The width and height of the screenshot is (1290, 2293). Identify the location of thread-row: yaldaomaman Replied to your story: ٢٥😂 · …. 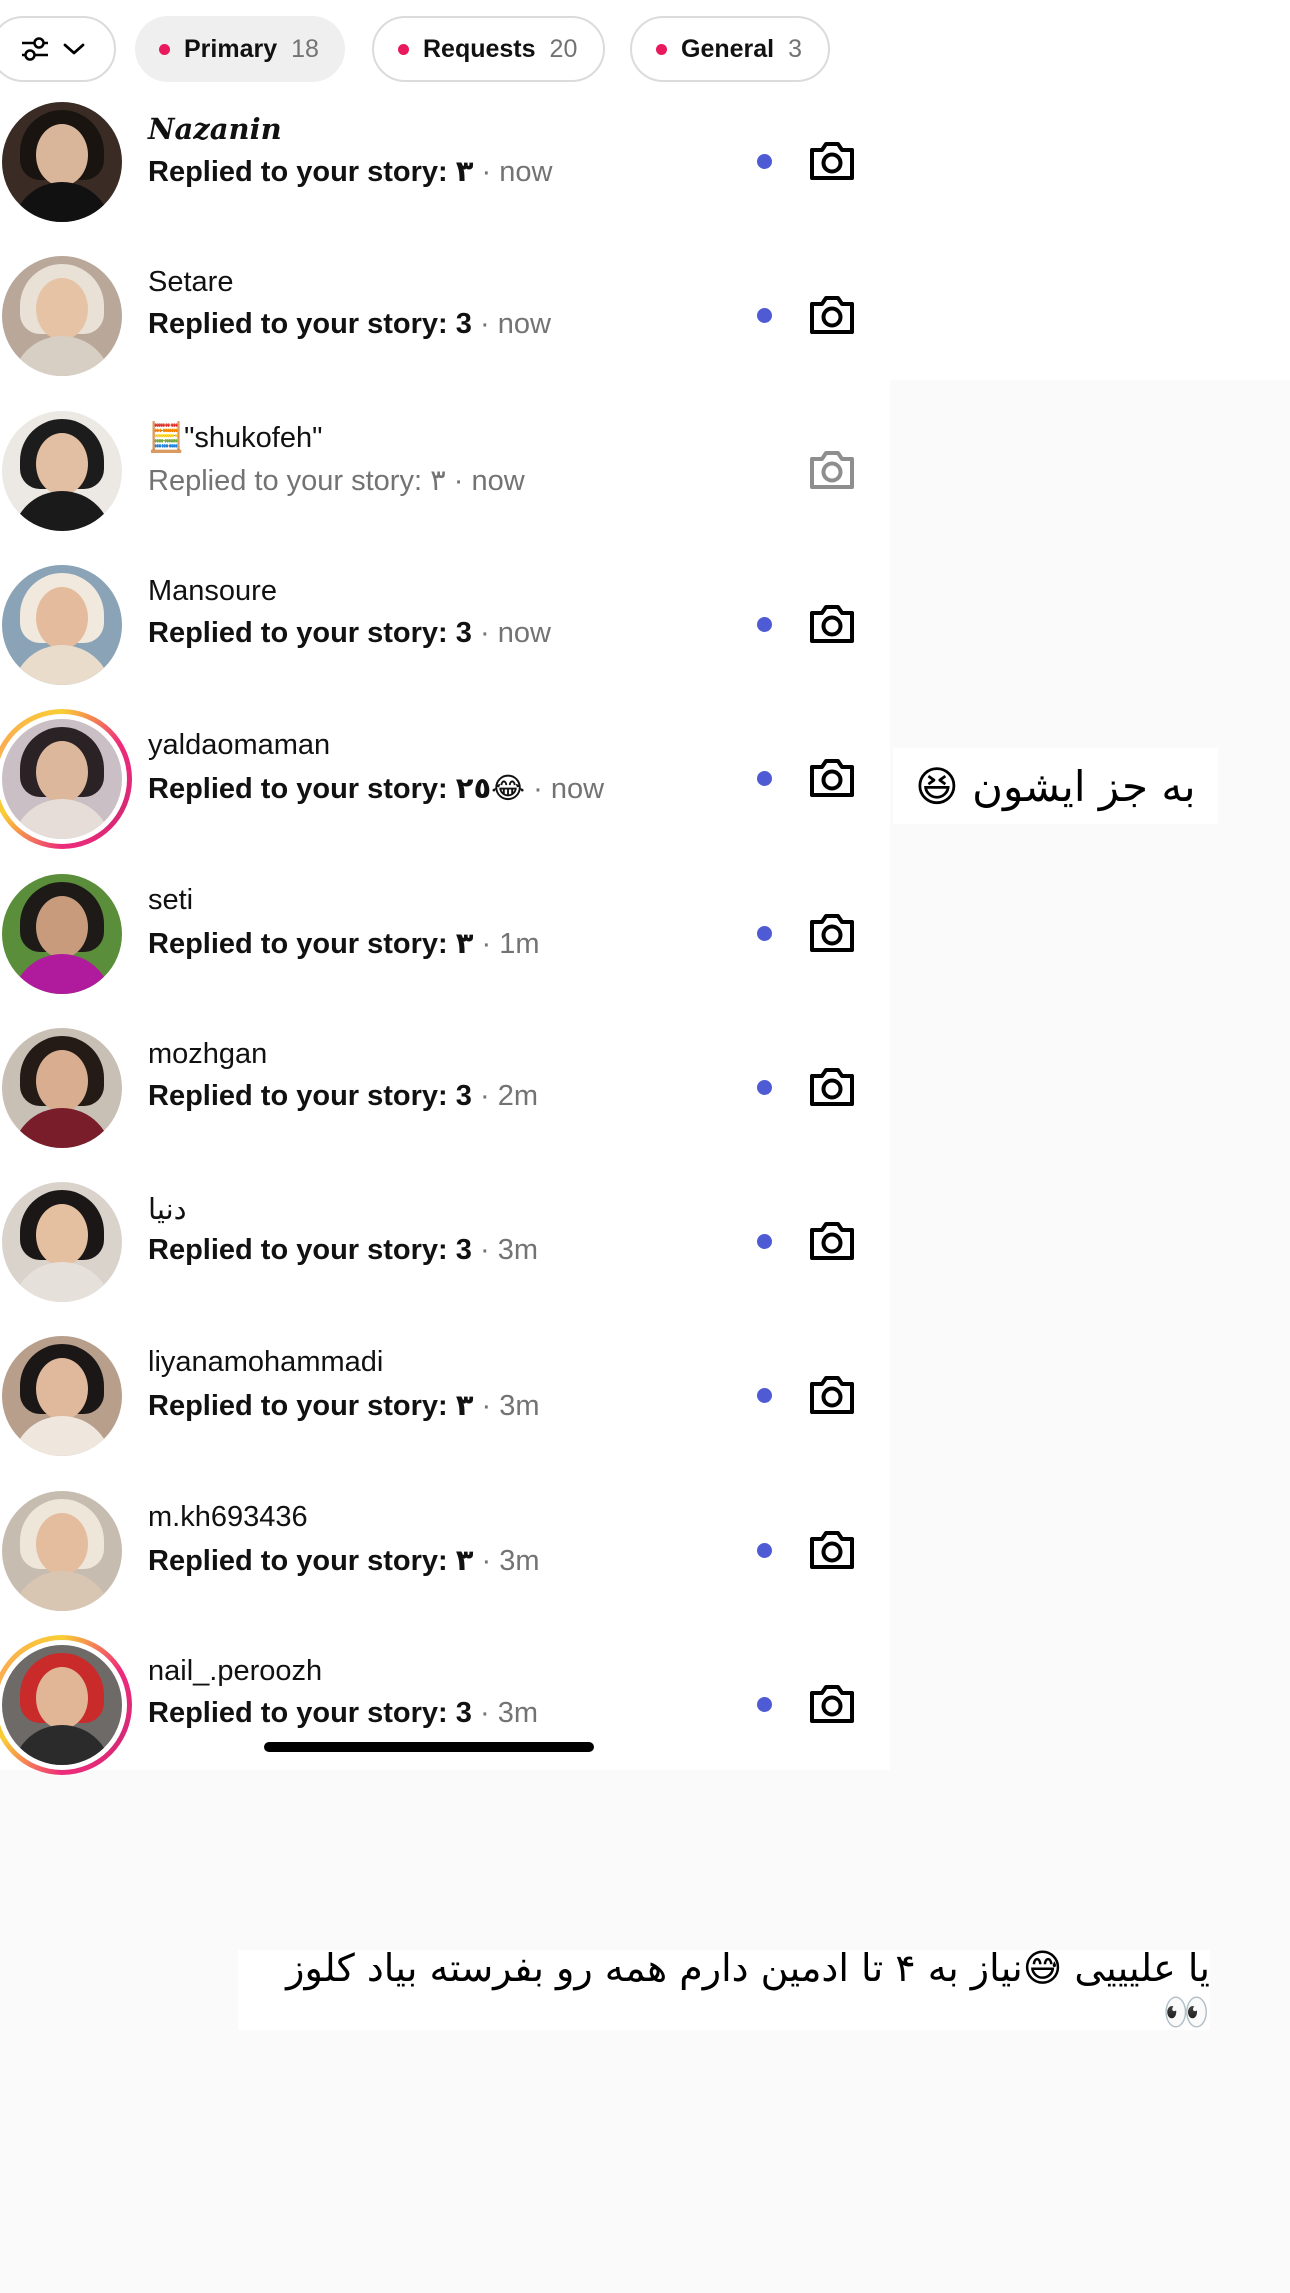
(445, 770).